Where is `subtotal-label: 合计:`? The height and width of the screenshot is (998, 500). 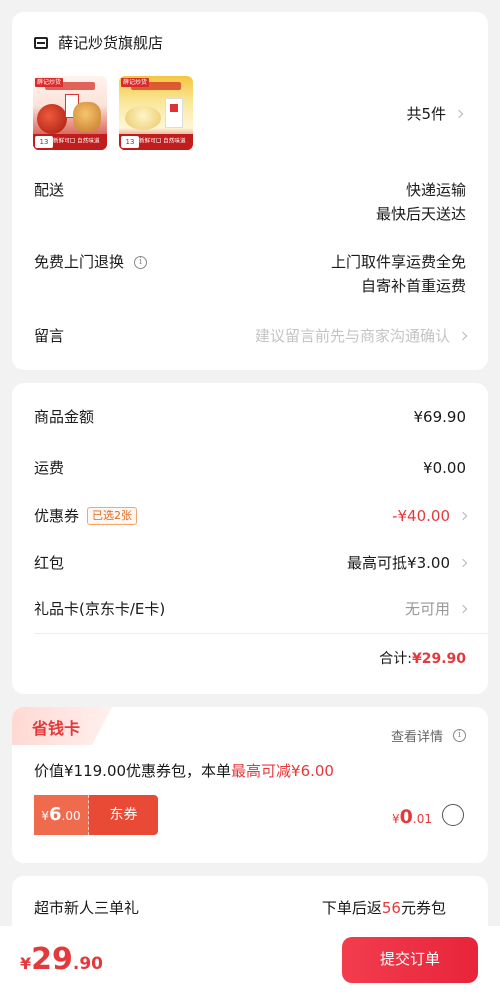
subtotal-label: 合计: is located at coordinates (395, 659).